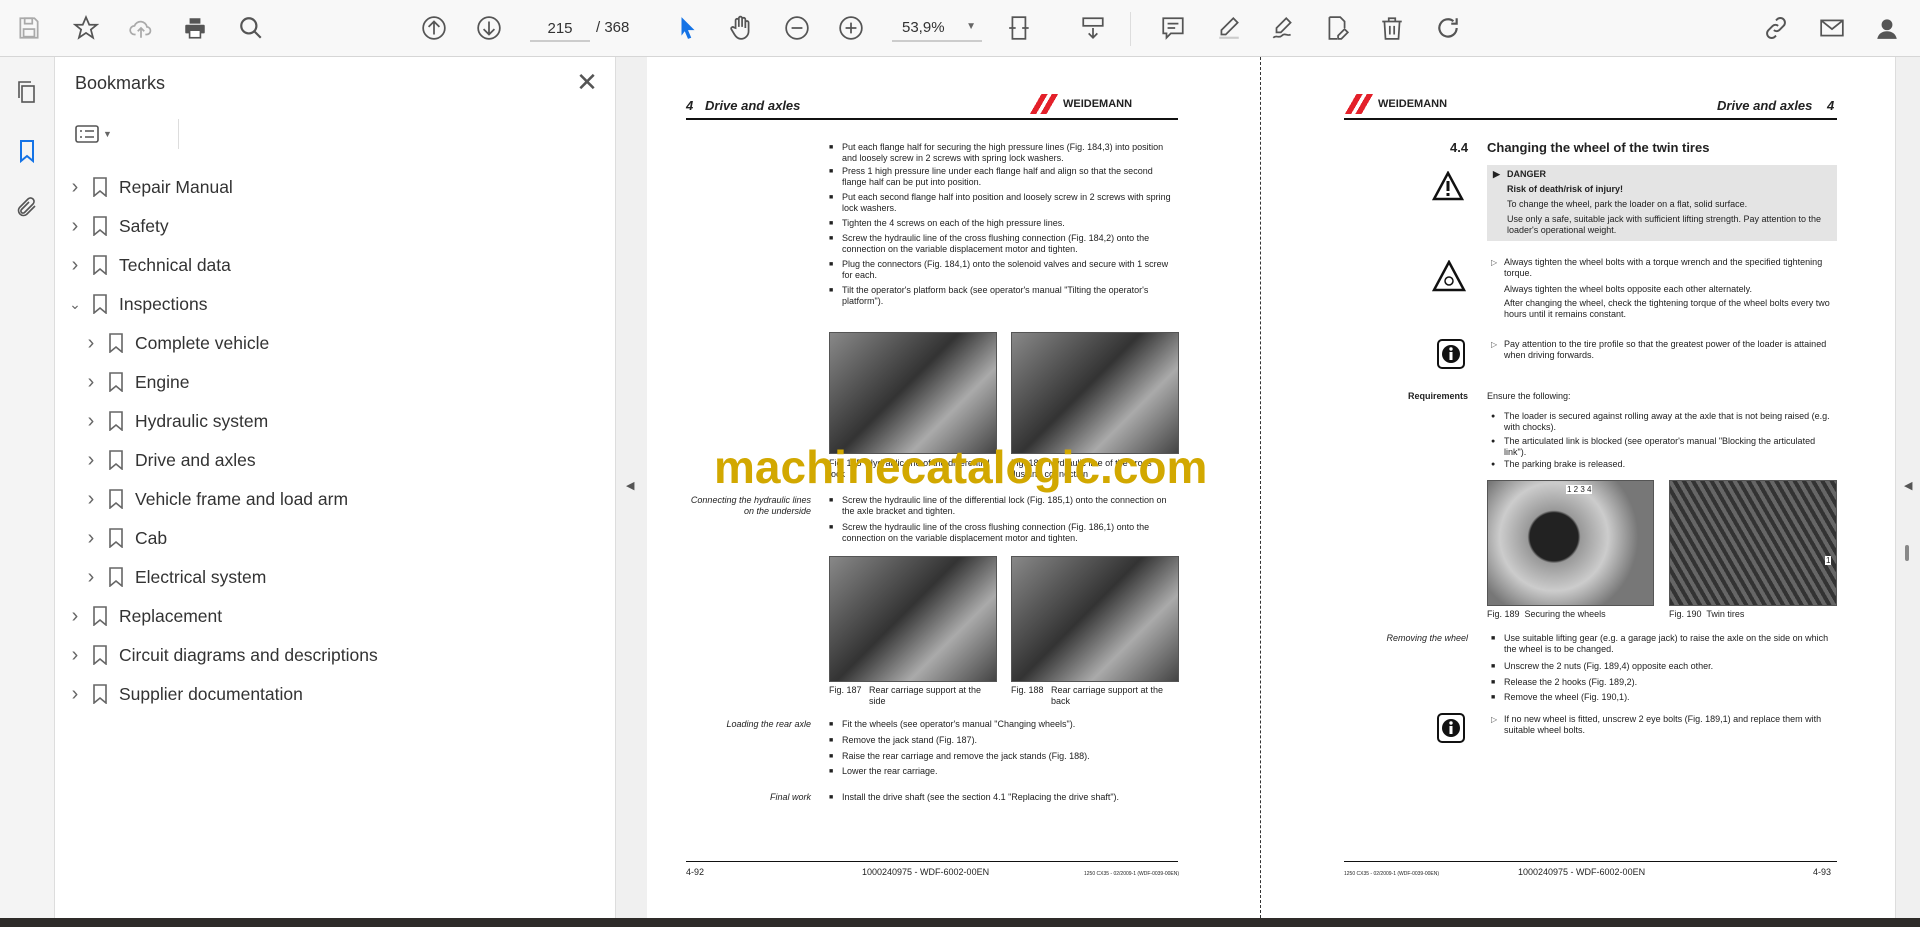  Describe the element at coordinates (248, 654) in the screenshot. I see `bookmark-label: Circuit diagrams and descriptions` at that location.